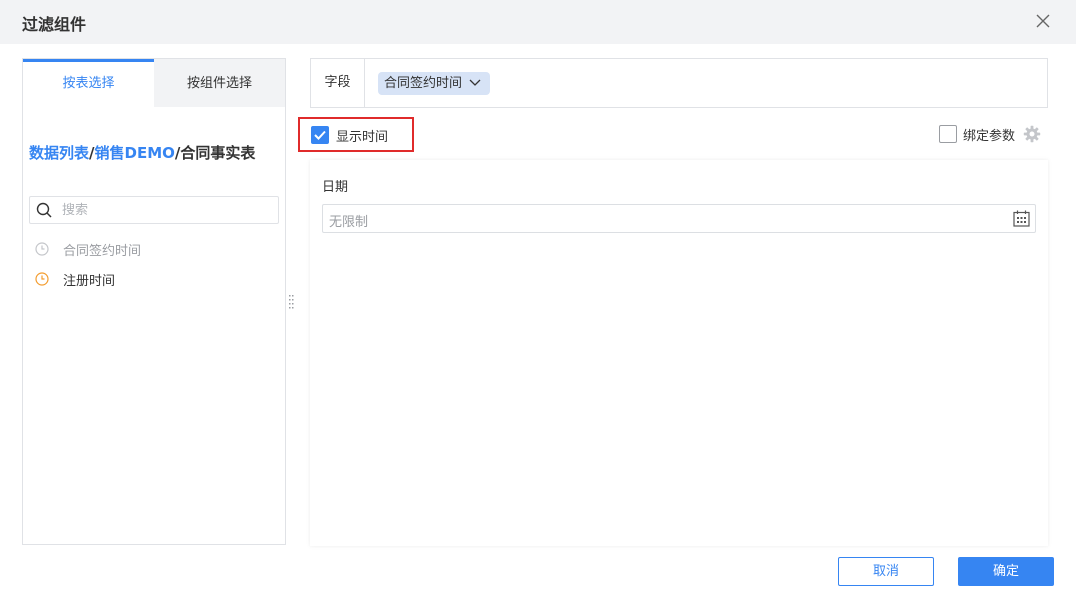 The height and width of the screenshot is (596, 1076). What do you see at coordinates (89, 281) in the screenshot?
I see `field-item-label: 注册时间` at bounding box center [89, 281].